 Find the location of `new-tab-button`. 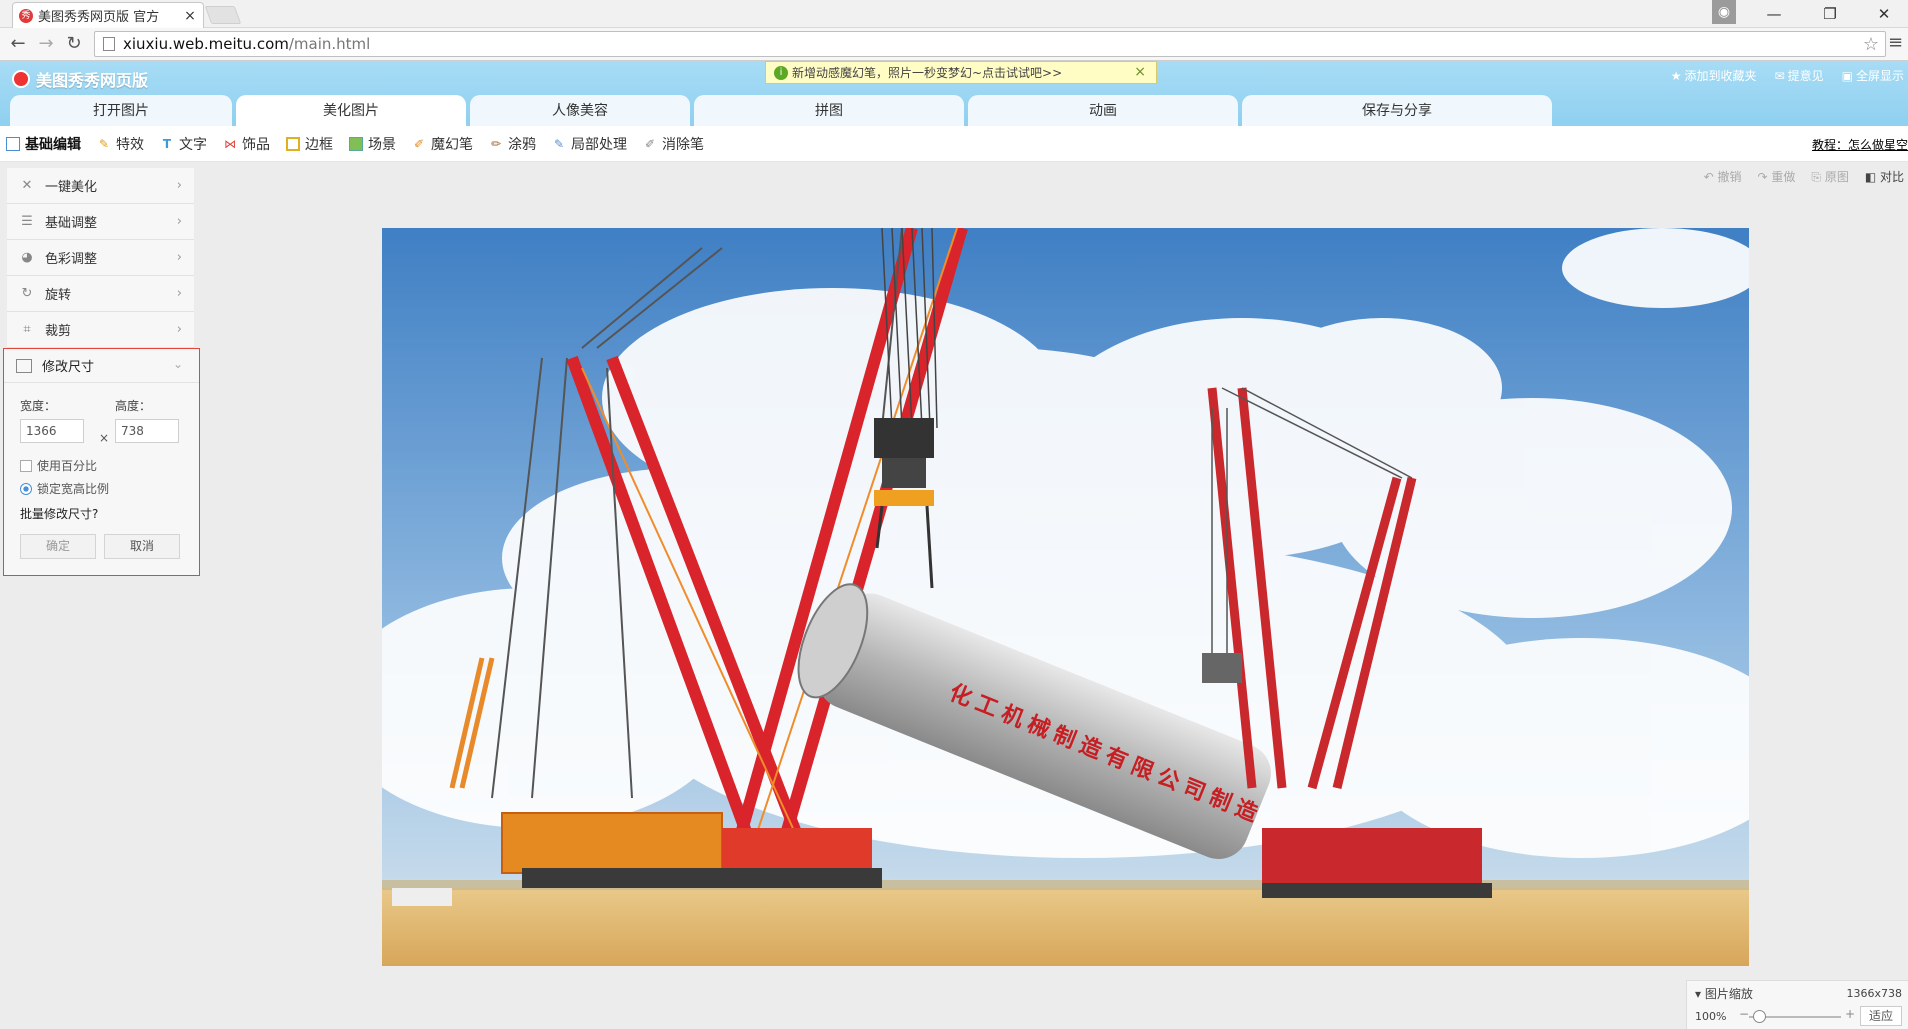

new-tab-button is located at coordinates (223, 15).